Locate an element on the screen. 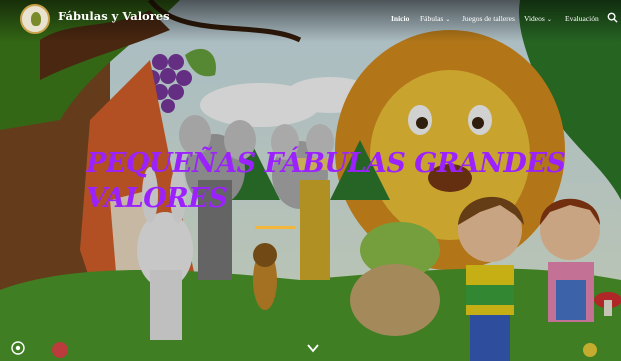 This screenshot has width=621, height=361. nav-item-fabulas: Fábulas ⌄ is located at coordinates (435, 18).